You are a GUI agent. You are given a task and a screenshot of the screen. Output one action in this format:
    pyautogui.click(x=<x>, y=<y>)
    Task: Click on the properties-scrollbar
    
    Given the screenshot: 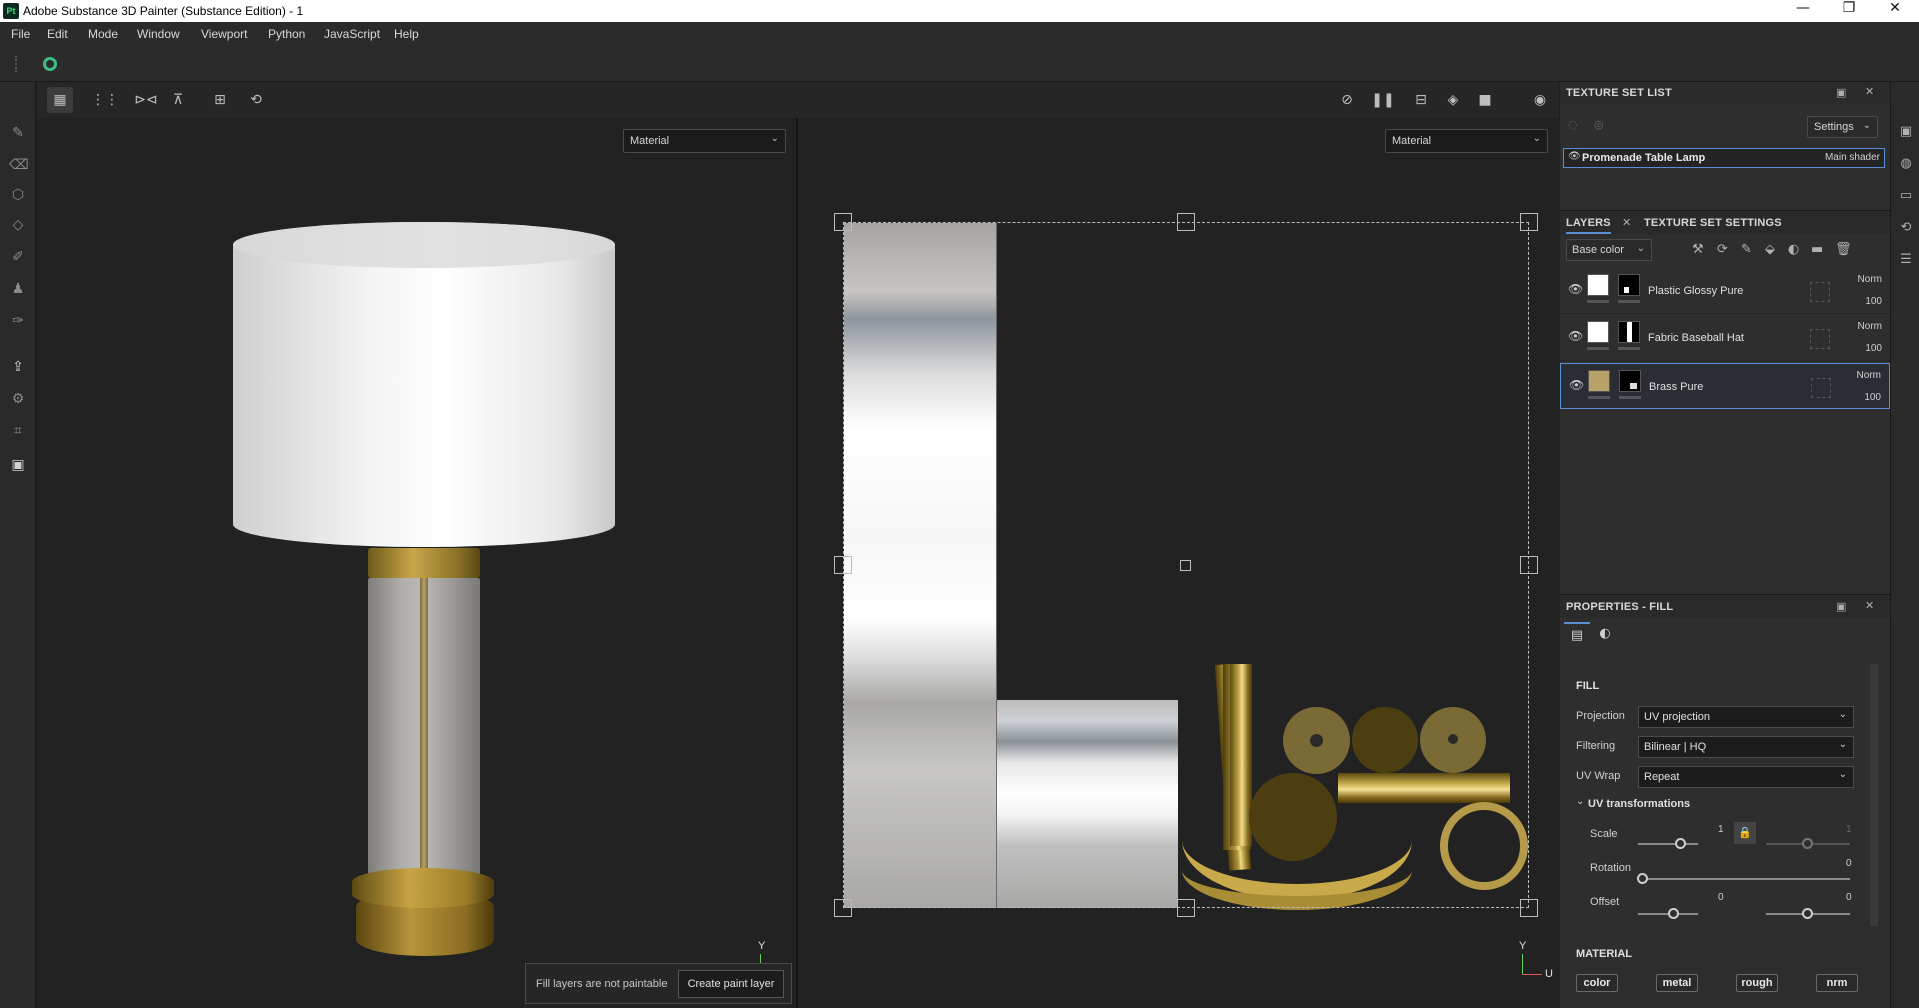 What is the action you would take?
    pyautogui.click(x=1874, y=795)
    